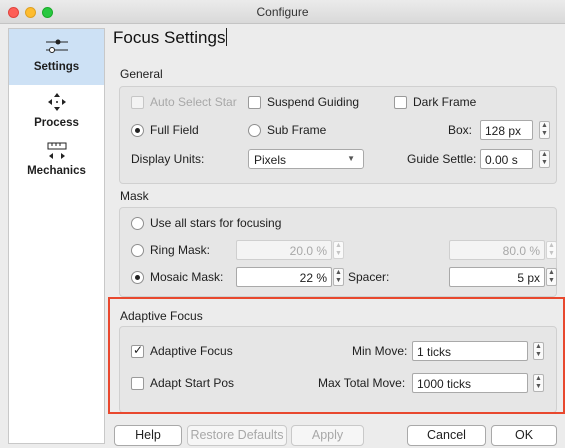  I want to click on use-all-stars-radio, so click(137, 223).